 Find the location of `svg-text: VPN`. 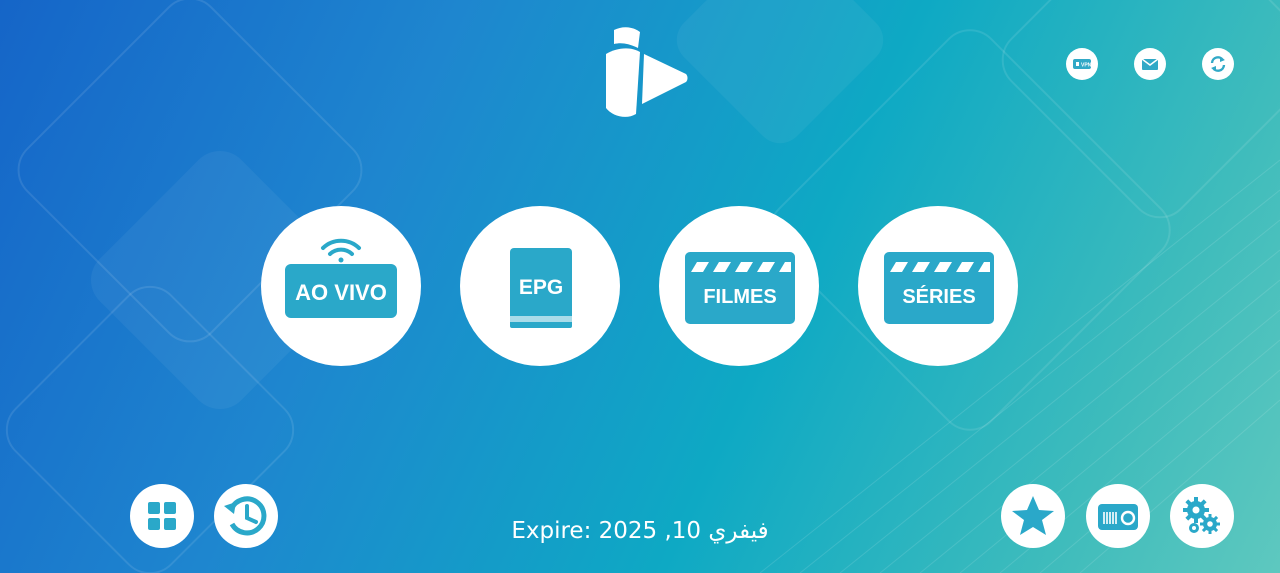

svg-text: VPN is located at coordinates (1086, 66).